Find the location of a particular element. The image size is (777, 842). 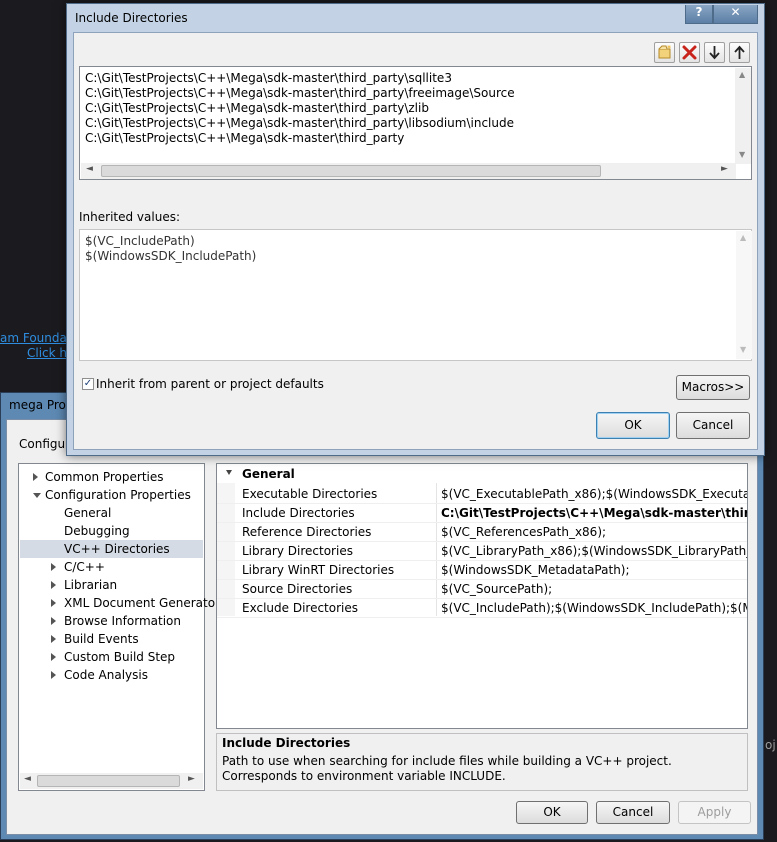

grid-row-value: $(VC_ReferencesPath_x86); is located at coordinates (523, 532).